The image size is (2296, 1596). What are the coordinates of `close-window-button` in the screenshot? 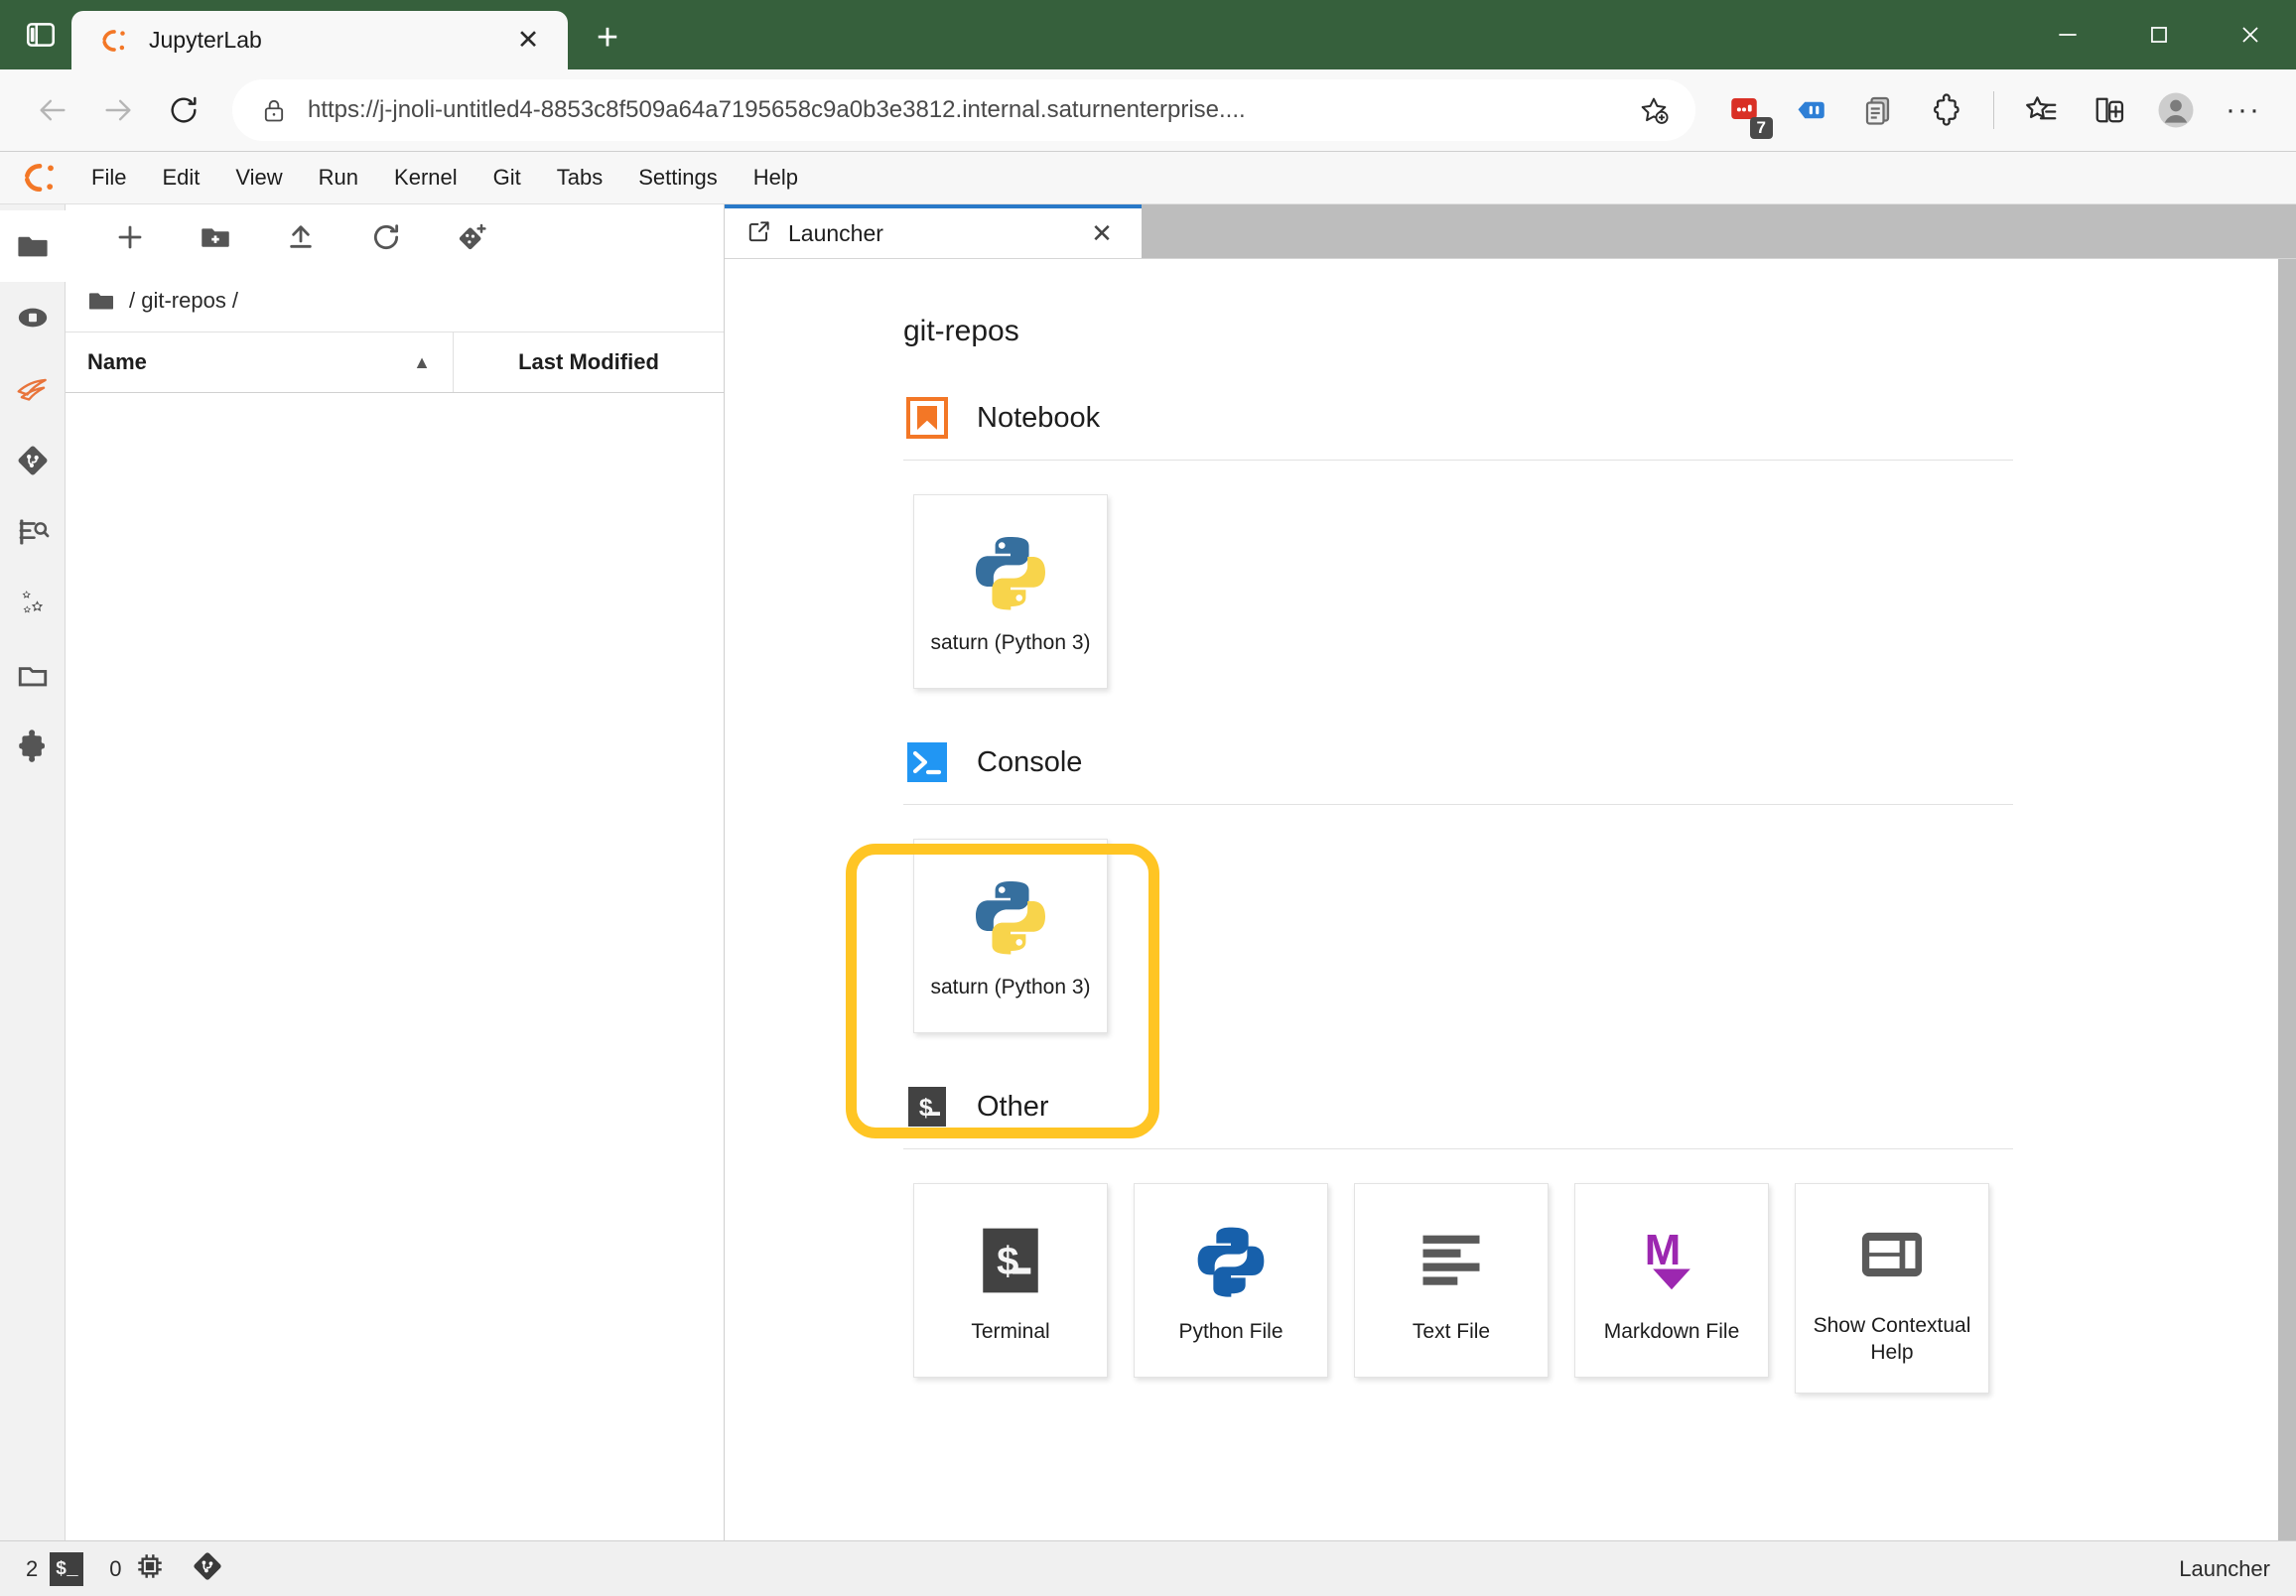 It's located at (2250, 35).